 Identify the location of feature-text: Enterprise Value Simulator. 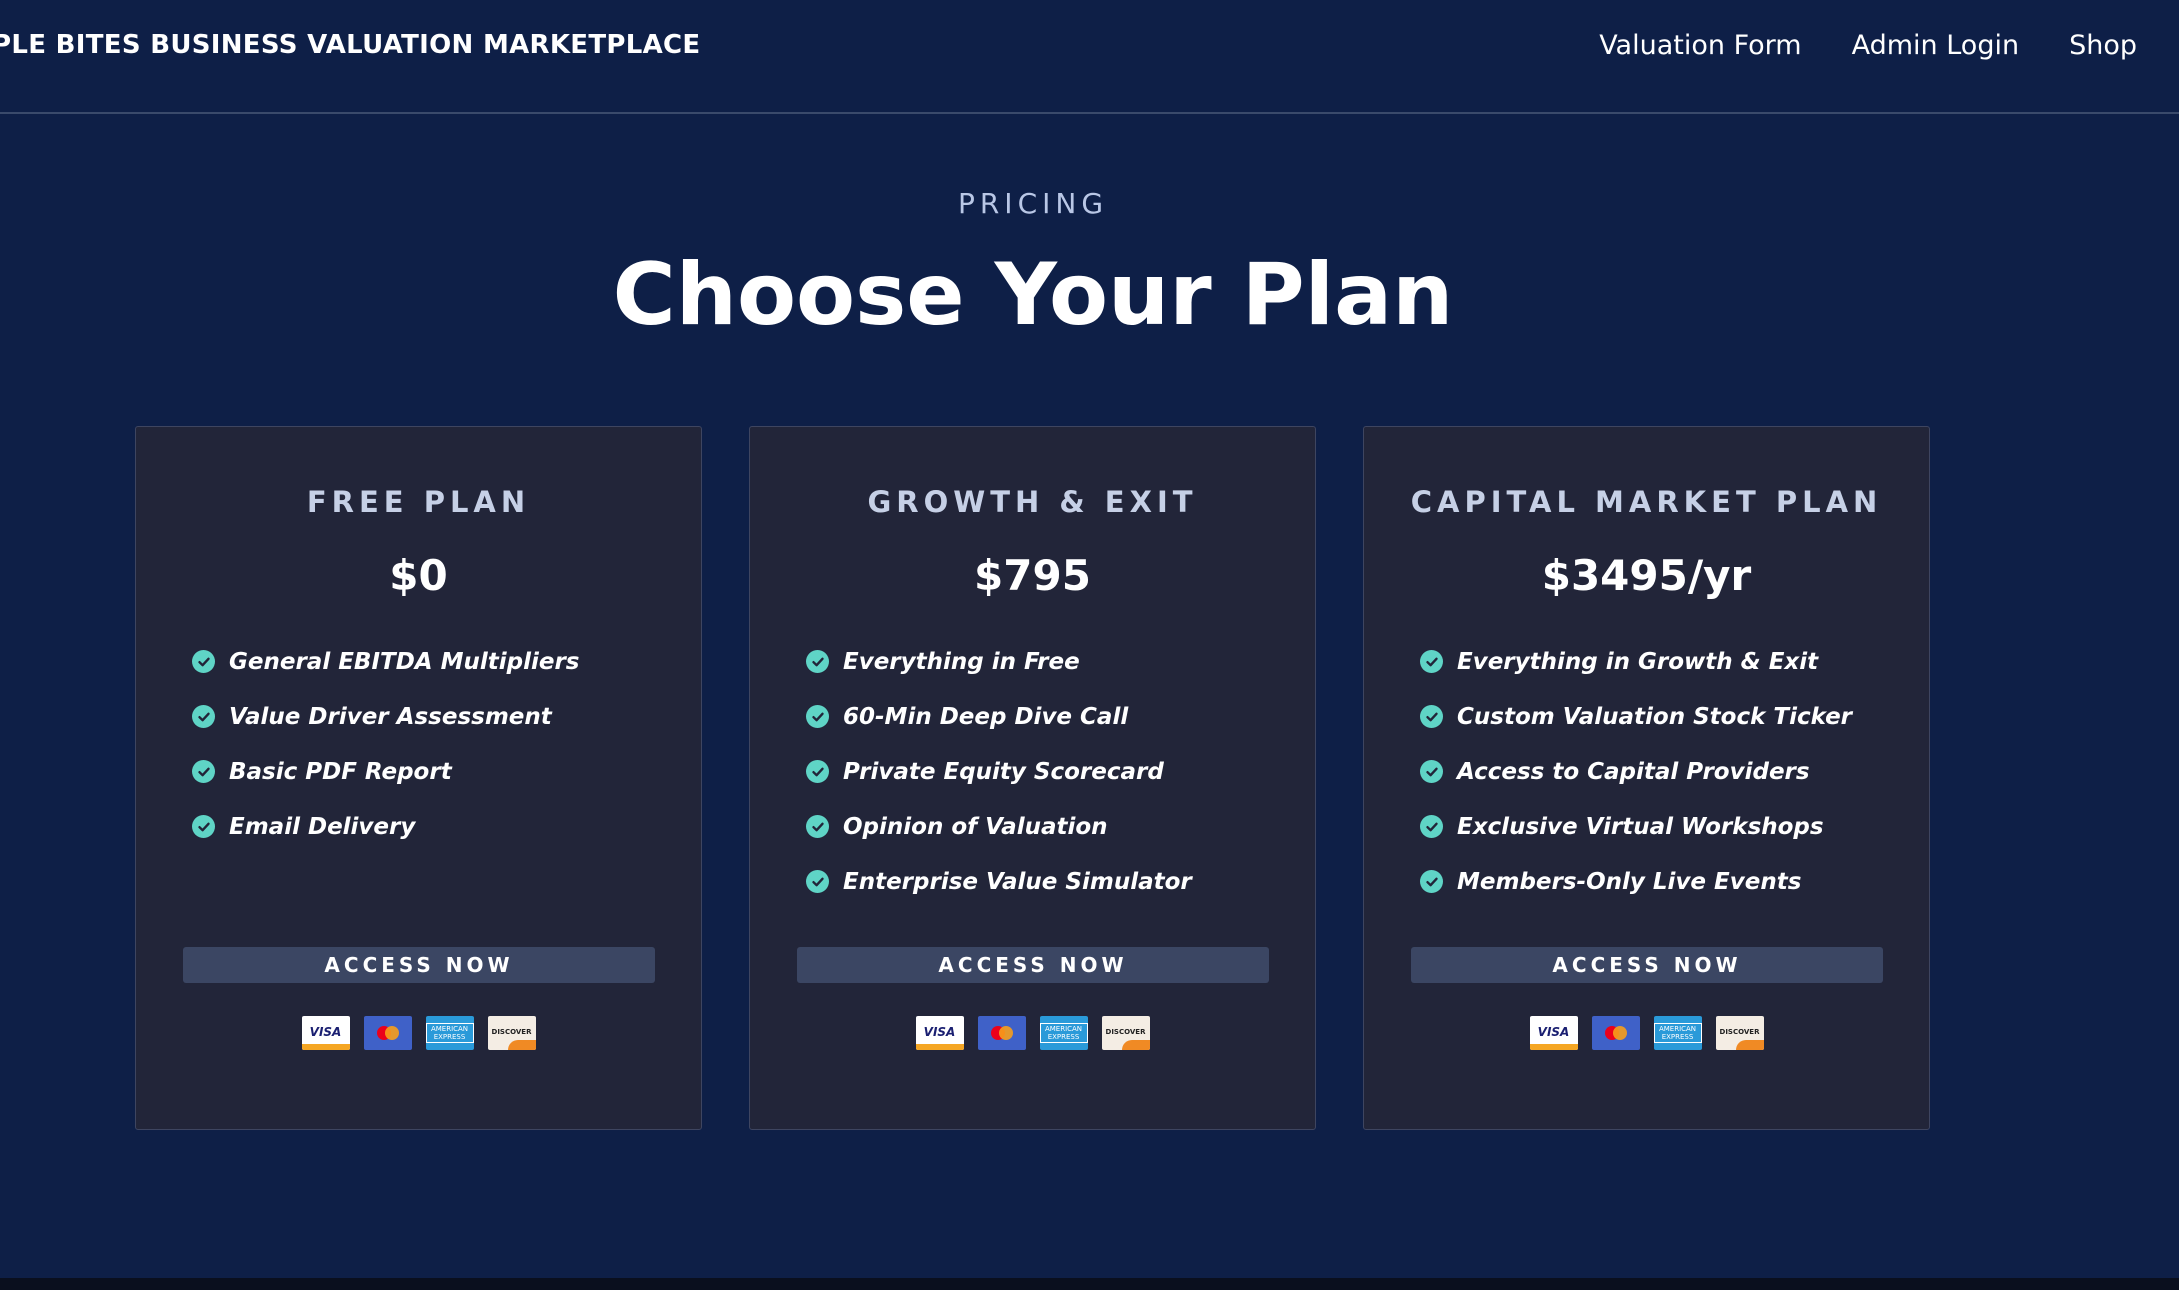
(1017, 881).